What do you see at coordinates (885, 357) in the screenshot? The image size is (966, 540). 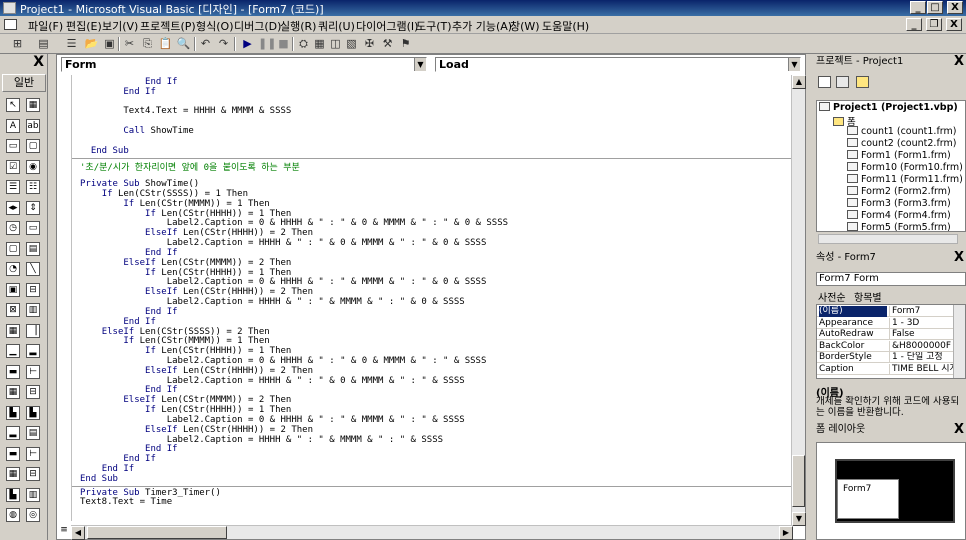 I see `property-row: BorderStyle 1 - 단일 고정` at bounding box center [885, 357].